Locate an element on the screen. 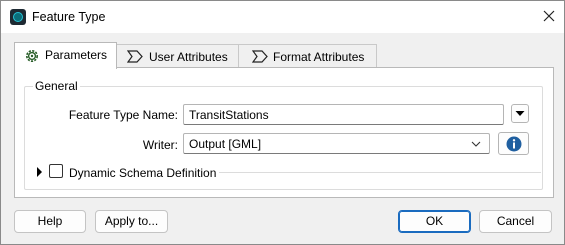 Image resolution: width=565 pixels, height=245 pixels. tab-format-attributes-label: Format Attributes is located at coordinates (319, 57).